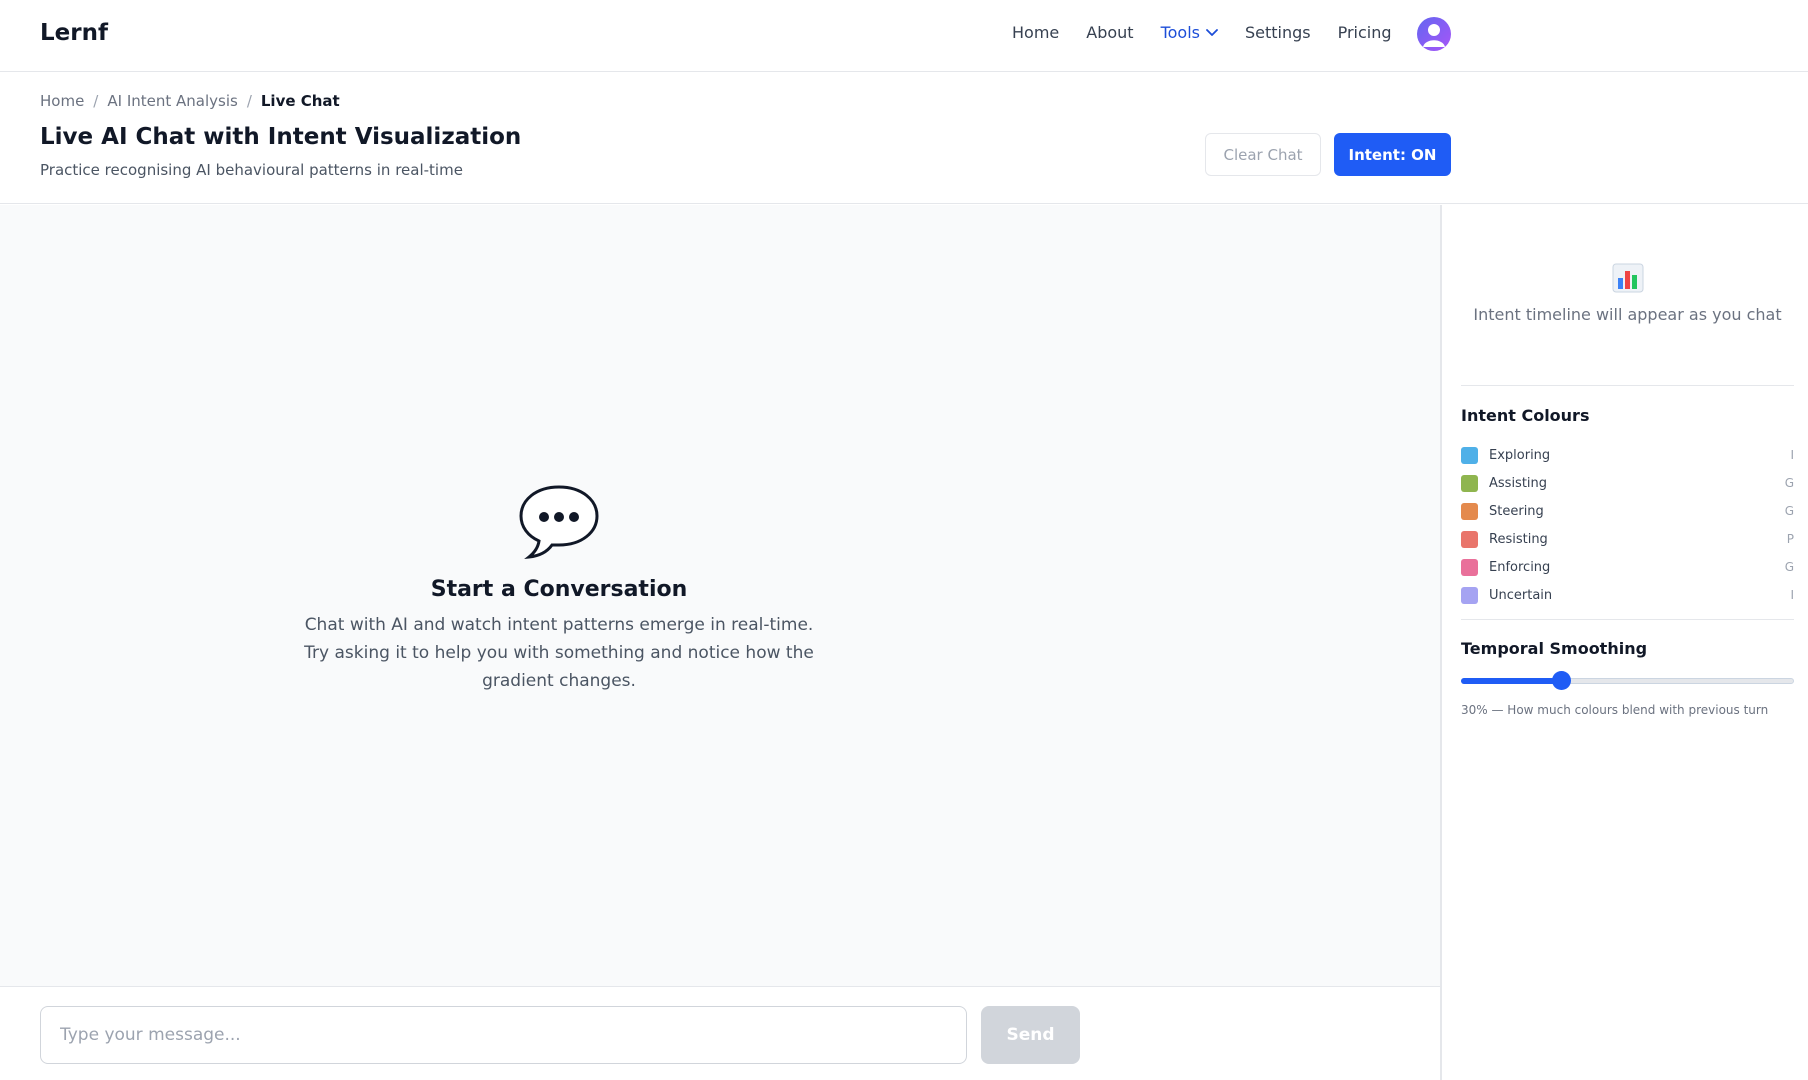  What do you see at coordinates (1554, 648) in the screenshot?
I see `temporal-smoothing-title: Temporal Smoothing` at bounding box center [1554, 648].